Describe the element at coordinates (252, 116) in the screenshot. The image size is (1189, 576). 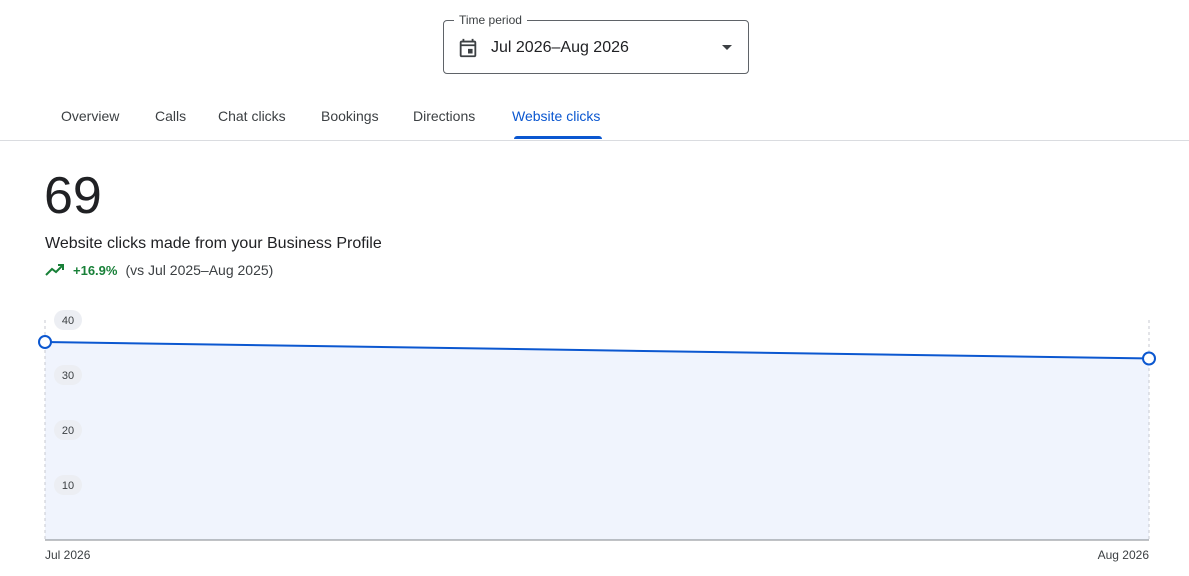
I see `tab-chat-clicks: Chat clicks` at that location.